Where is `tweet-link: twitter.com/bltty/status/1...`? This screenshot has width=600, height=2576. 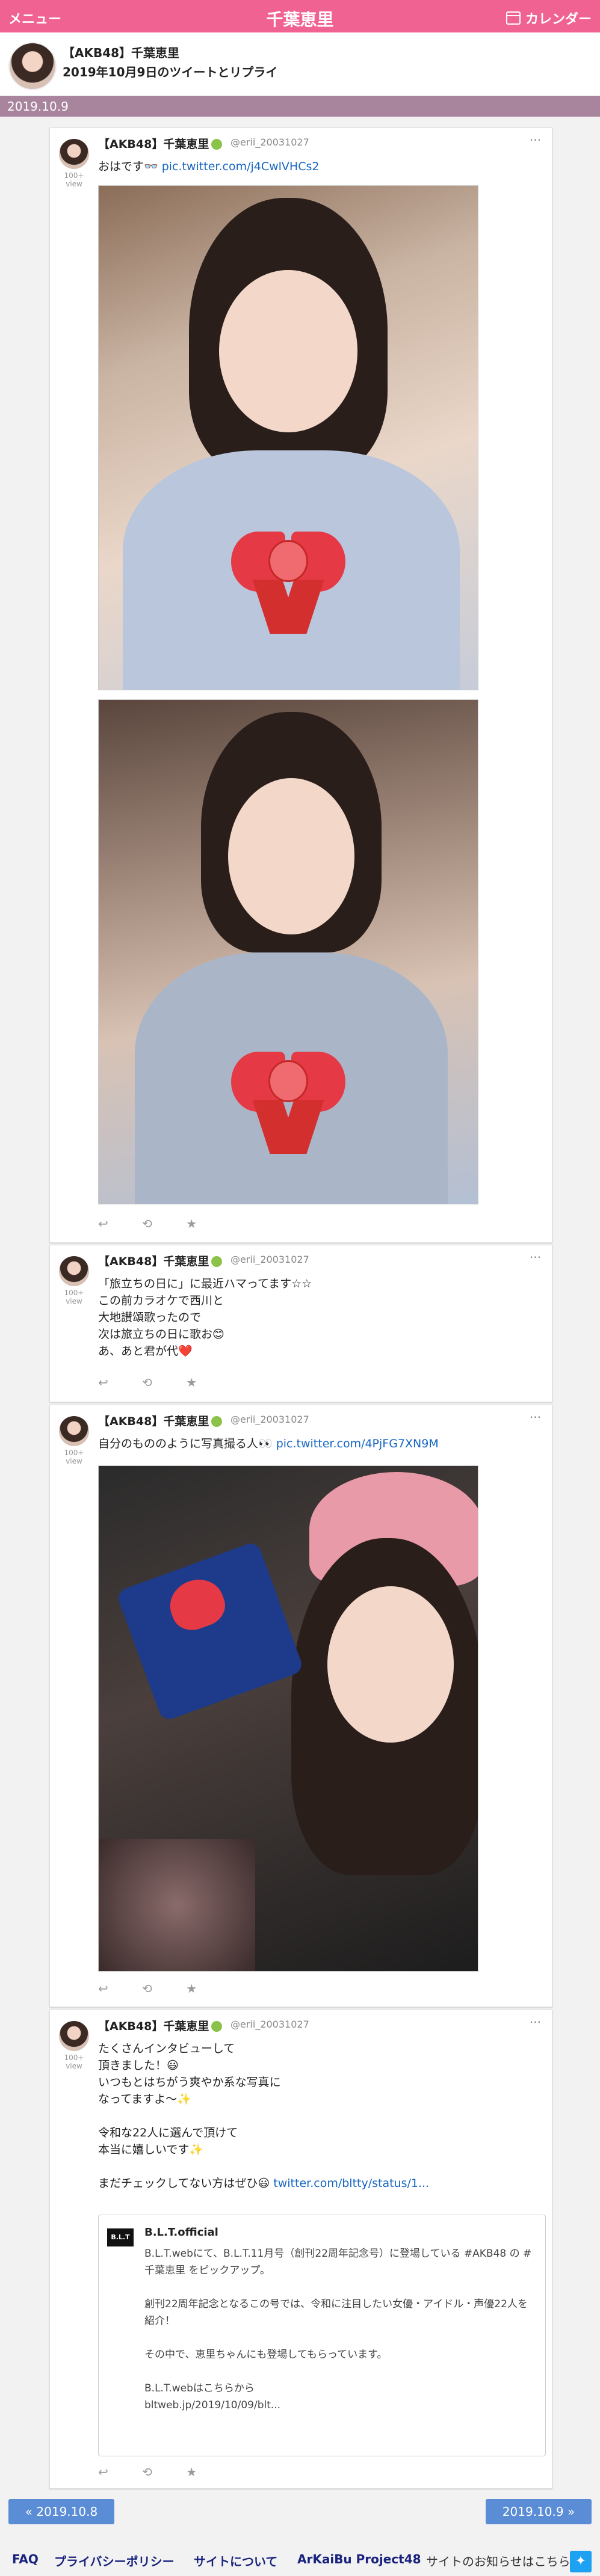 tweet-link: twitter.com/bltty/status/1... is located at coordinates (351, 2183).